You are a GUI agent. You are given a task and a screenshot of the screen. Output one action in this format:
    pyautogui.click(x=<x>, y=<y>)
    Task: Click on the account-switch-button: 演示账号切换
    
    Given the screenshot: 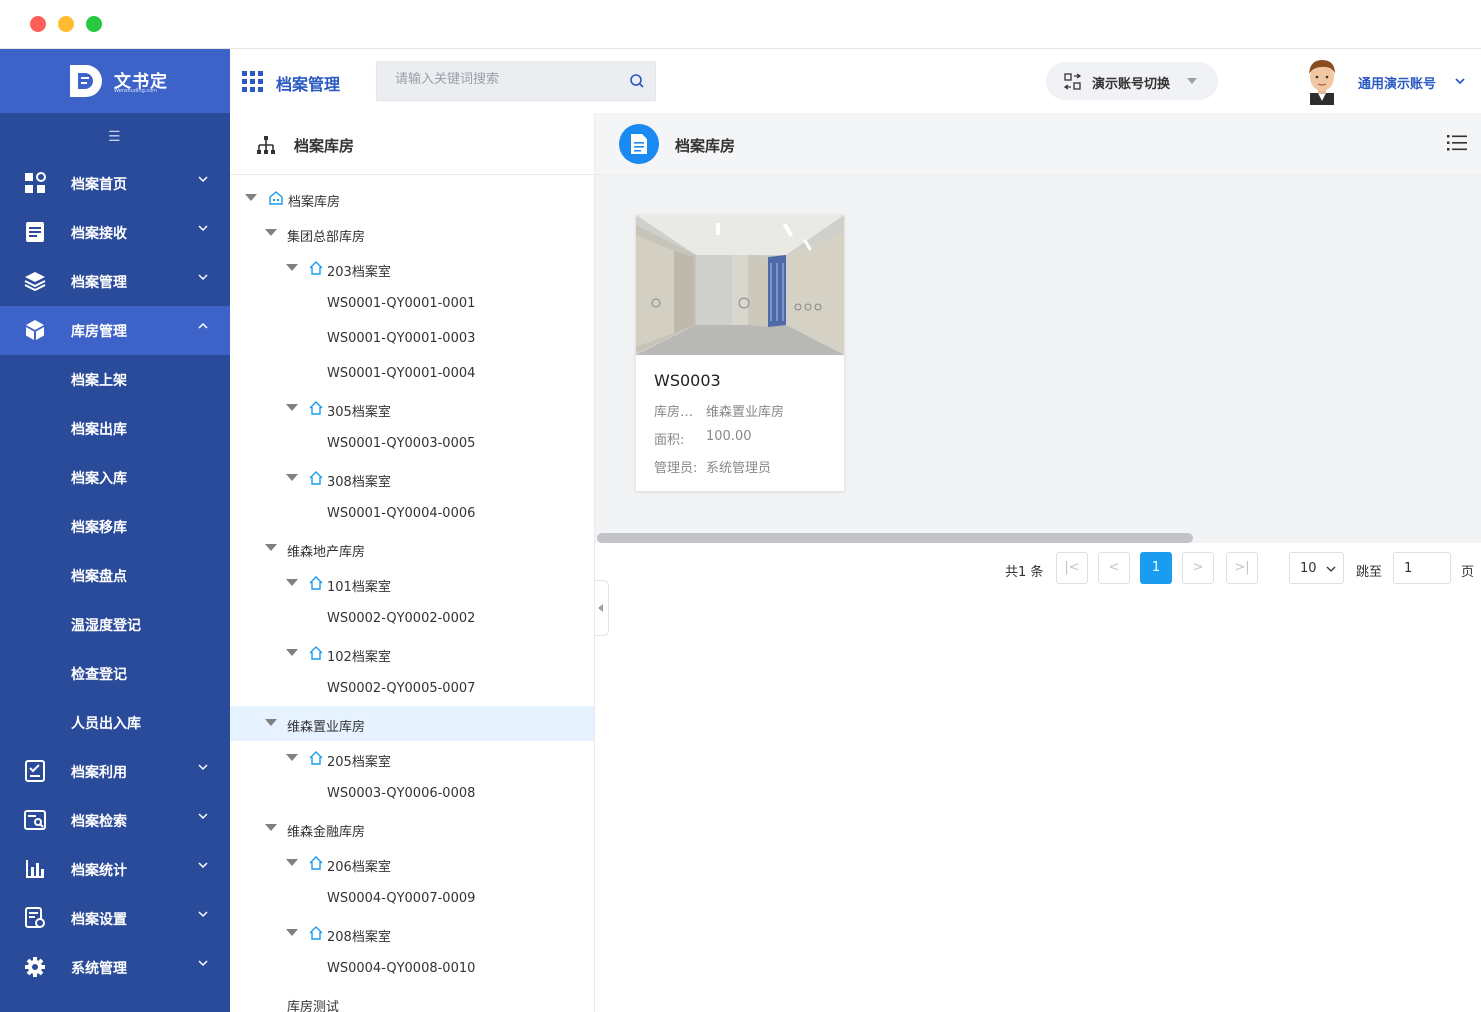 What is the action you would take?
    pyautogui.click(x=1132, y=81)
    